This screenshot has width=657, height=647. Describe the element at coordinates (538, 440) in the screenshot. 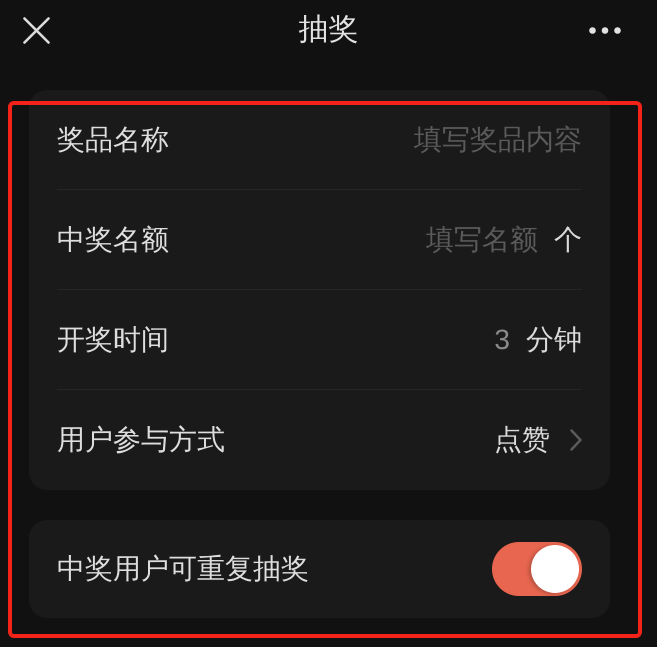

I see `select-value-button: 点赞` at that location.